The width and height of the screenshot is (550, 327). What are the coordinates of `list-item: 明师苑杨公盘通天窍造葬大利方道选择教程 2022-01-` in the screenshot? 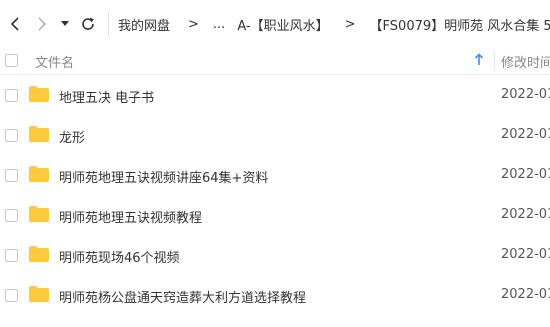 It's located at (275, 295).